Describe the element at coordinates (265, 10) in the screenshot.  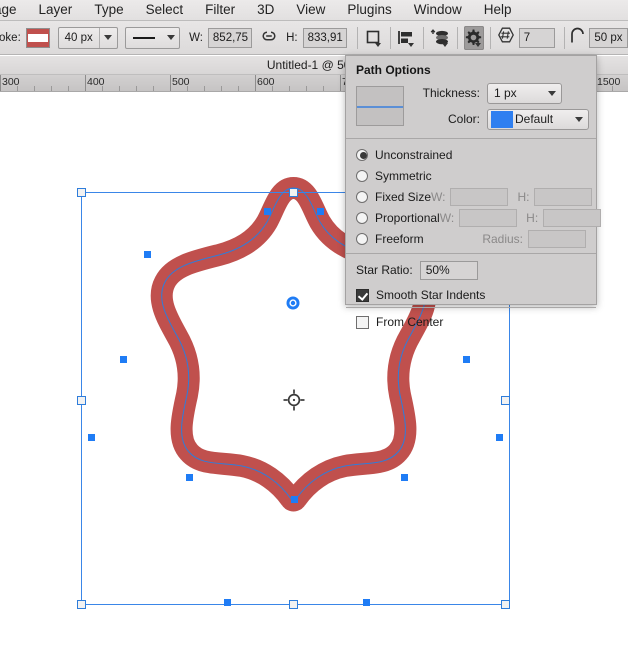
I see `menu-item-3d: 3D` at that location.